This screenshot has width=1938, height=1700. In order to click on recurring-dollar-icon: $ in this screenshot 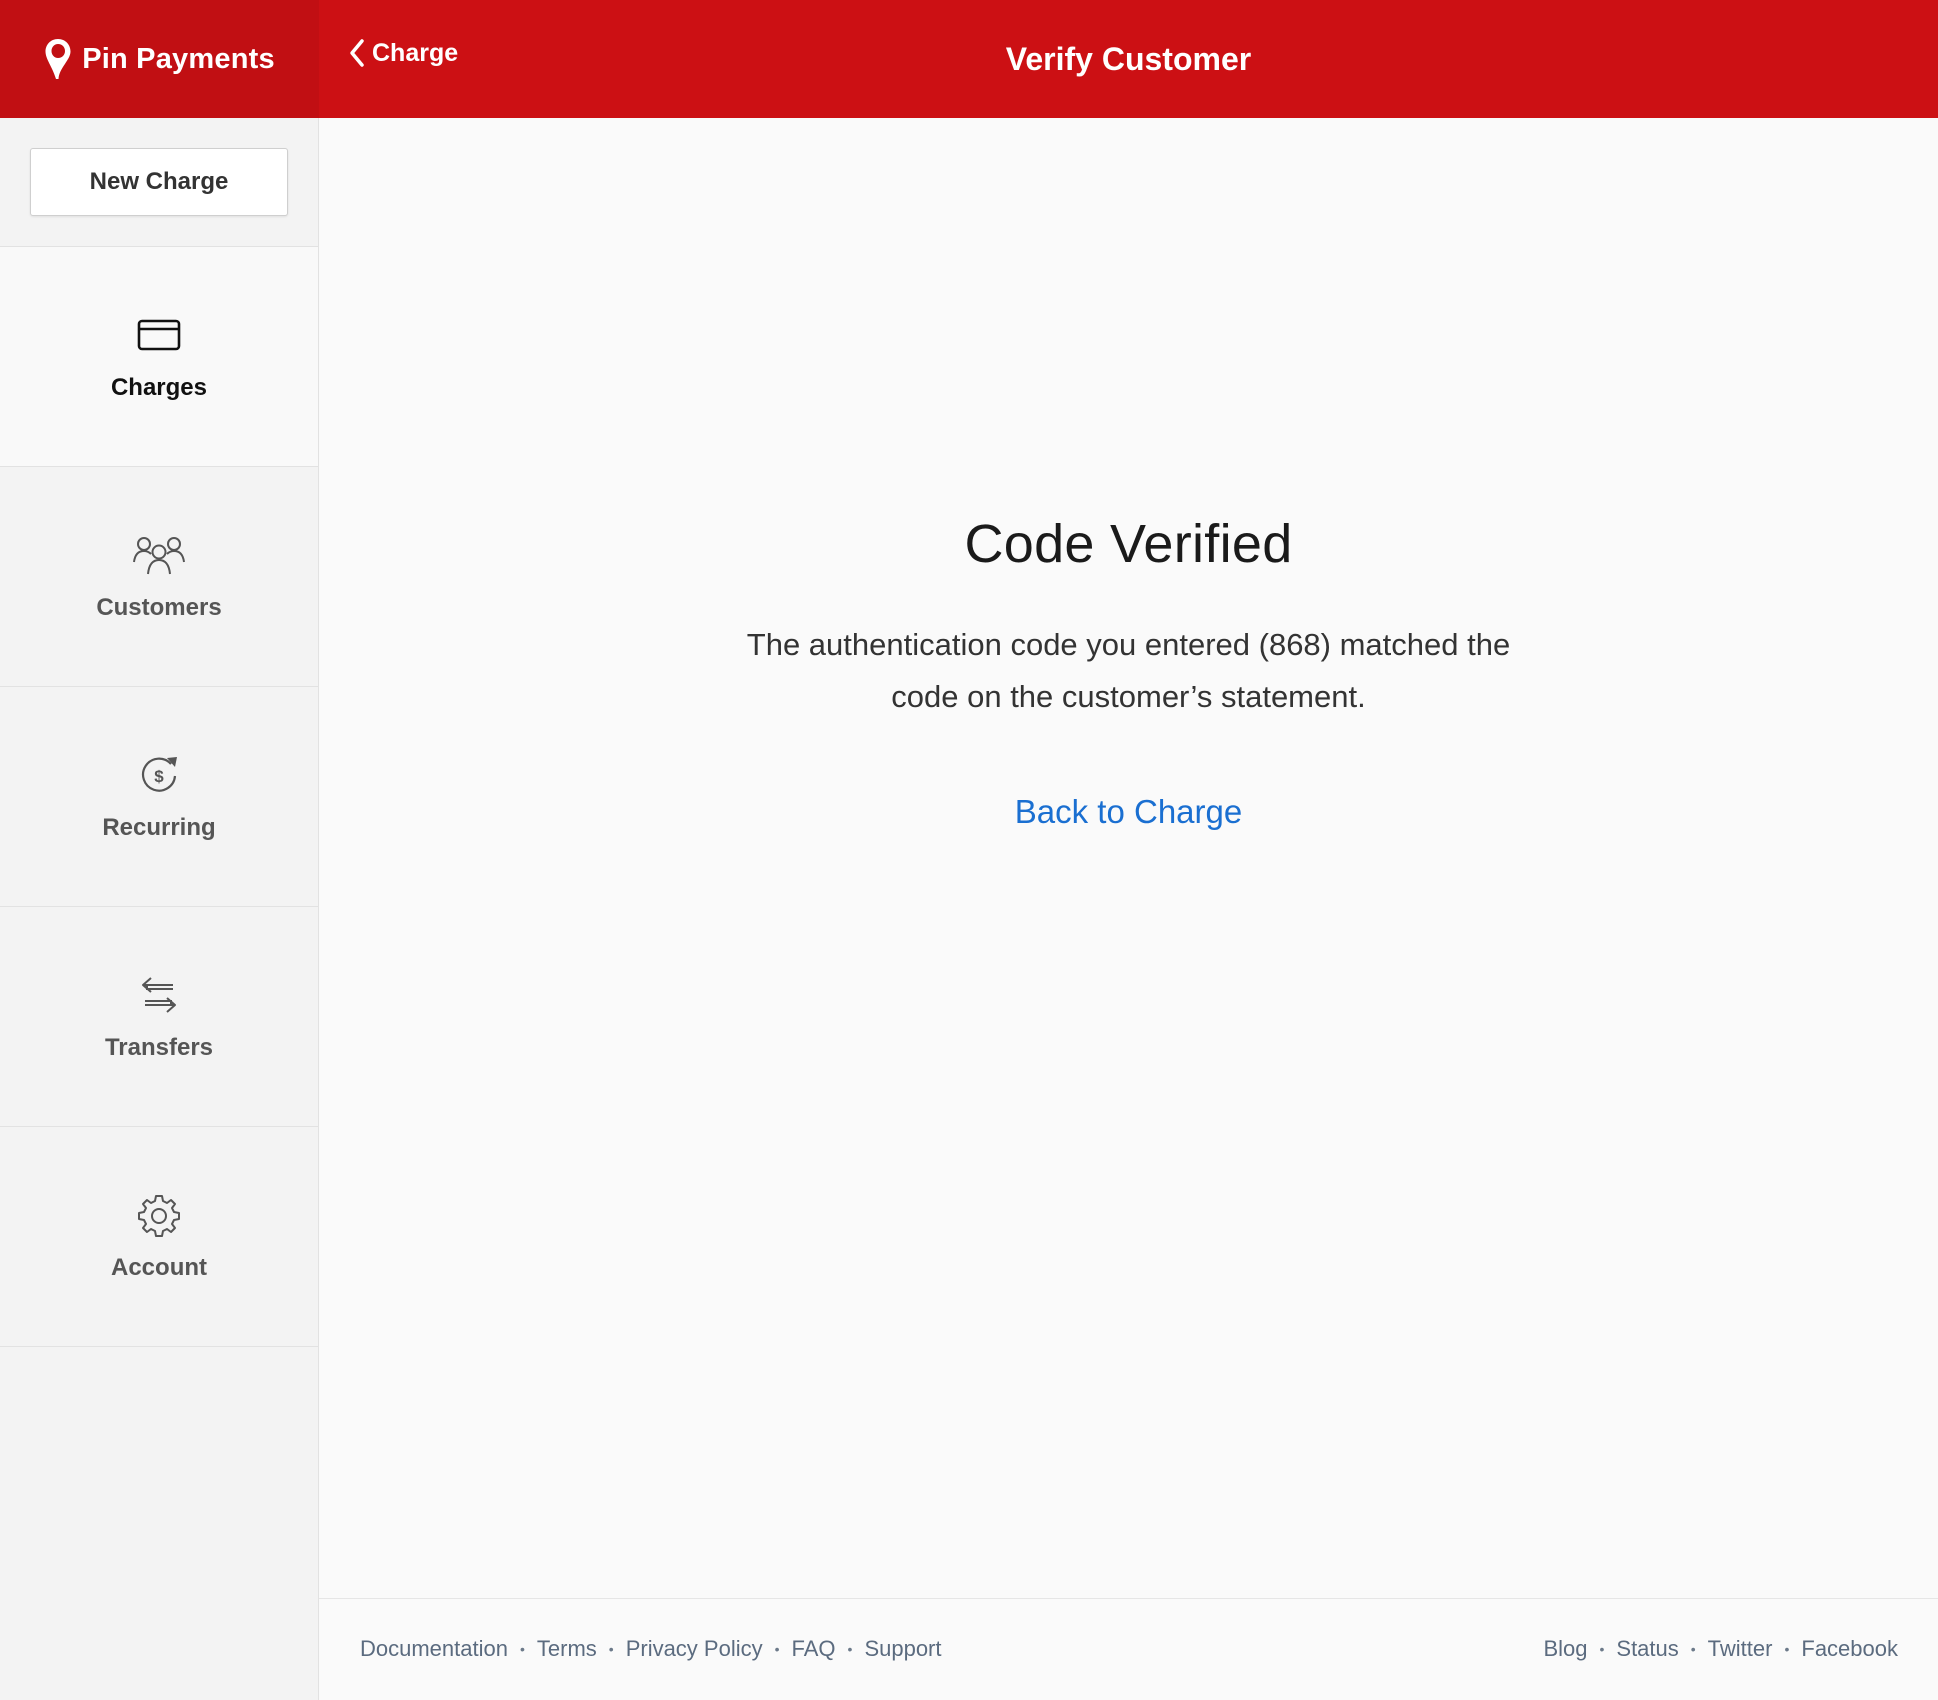, I will do `click(159, 774)`.